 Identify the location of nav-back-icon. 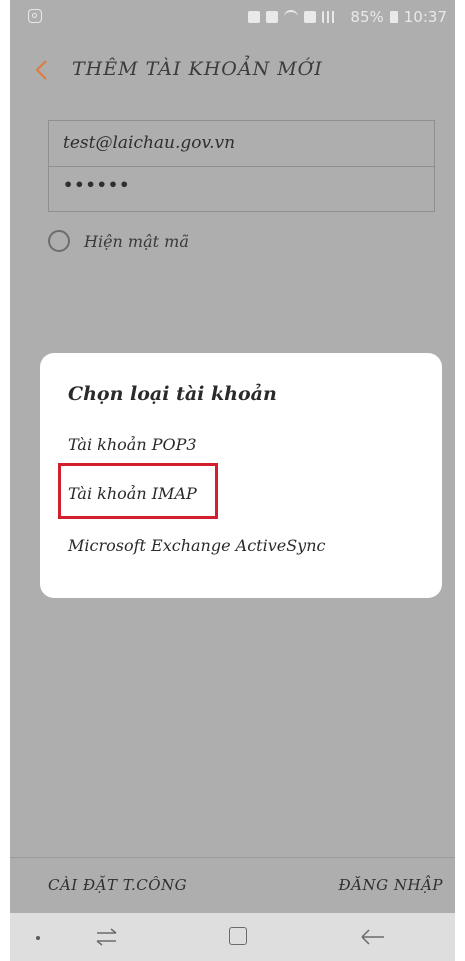
(373, 937).